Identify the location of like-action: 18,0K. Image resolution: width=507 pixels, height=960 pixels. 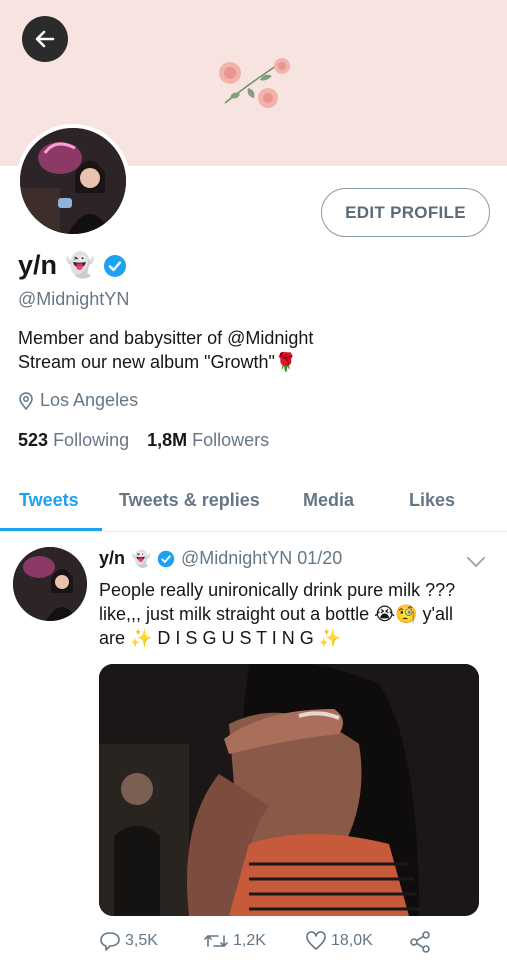
(339, 941).